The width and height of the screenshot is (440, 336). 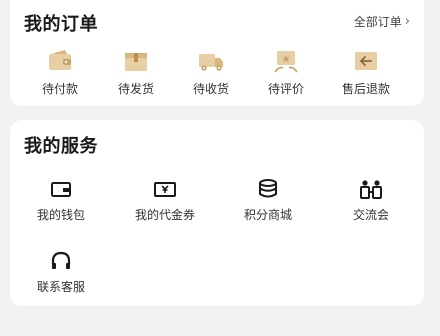 What do you see at coordinates (135, 89) in the screenshot?
I see `order-label: 待发货` at bounding box center [135, 89].